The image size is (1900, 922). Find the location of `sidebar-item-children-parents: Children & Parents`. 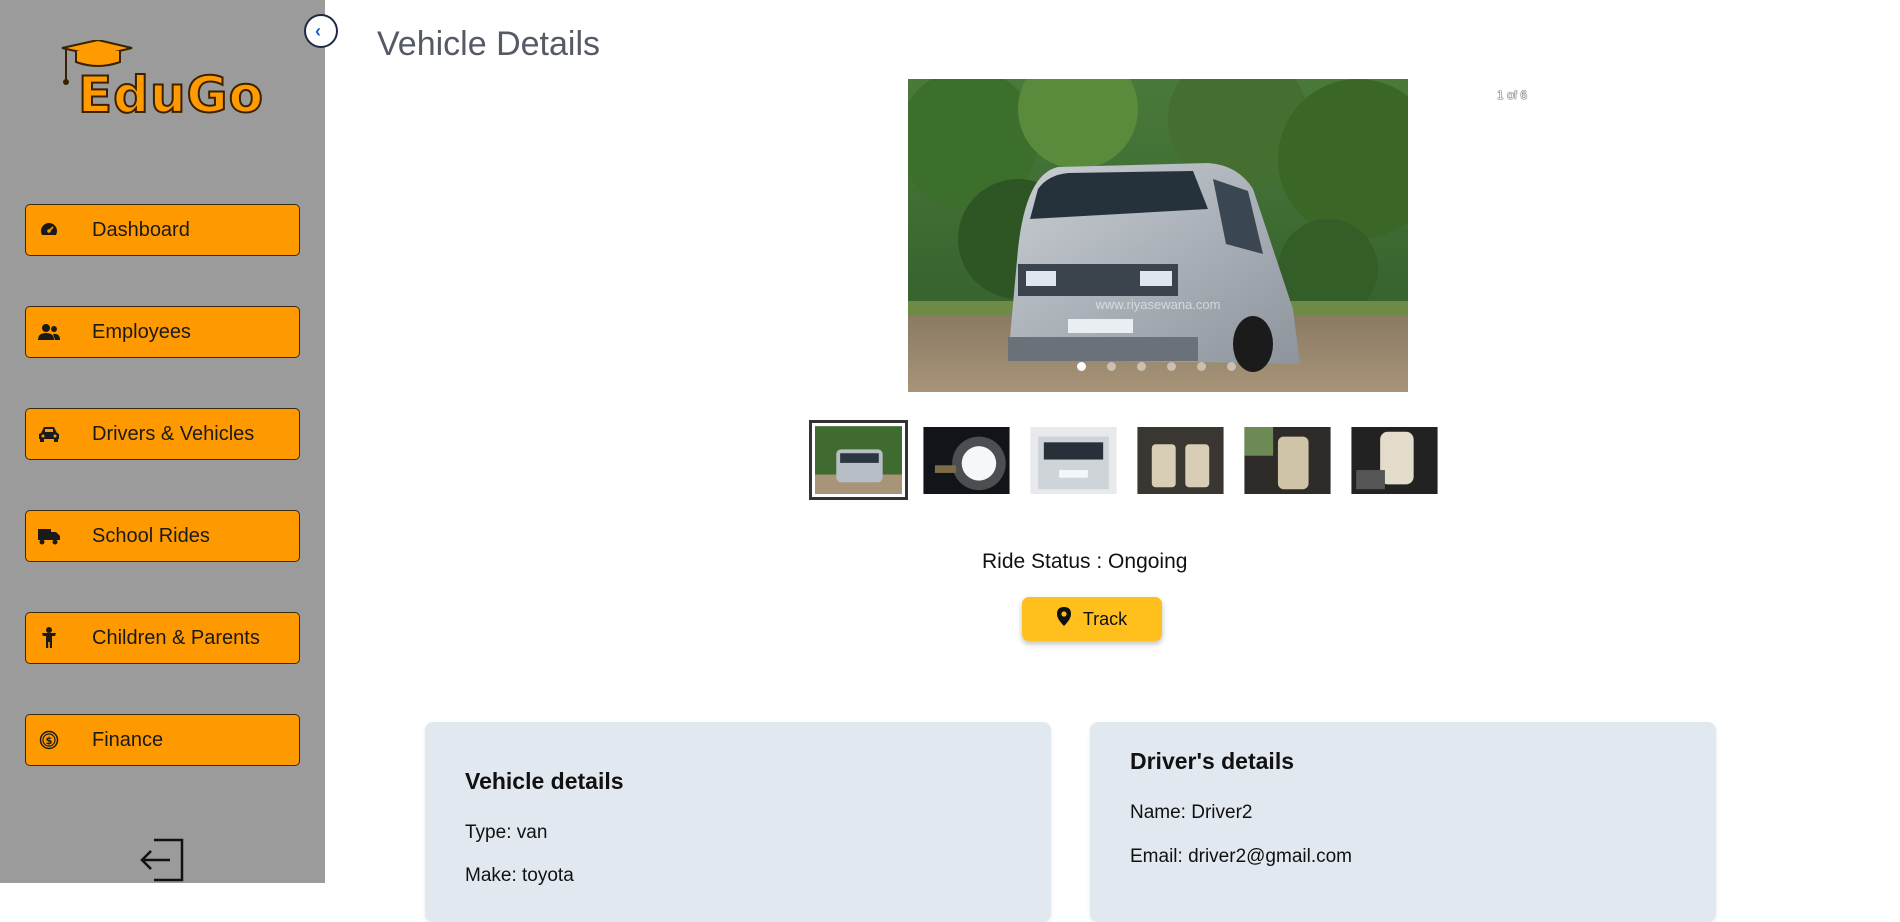

sidebar-item-children-parents: Children & Parents is located at coordinates (162, 638).